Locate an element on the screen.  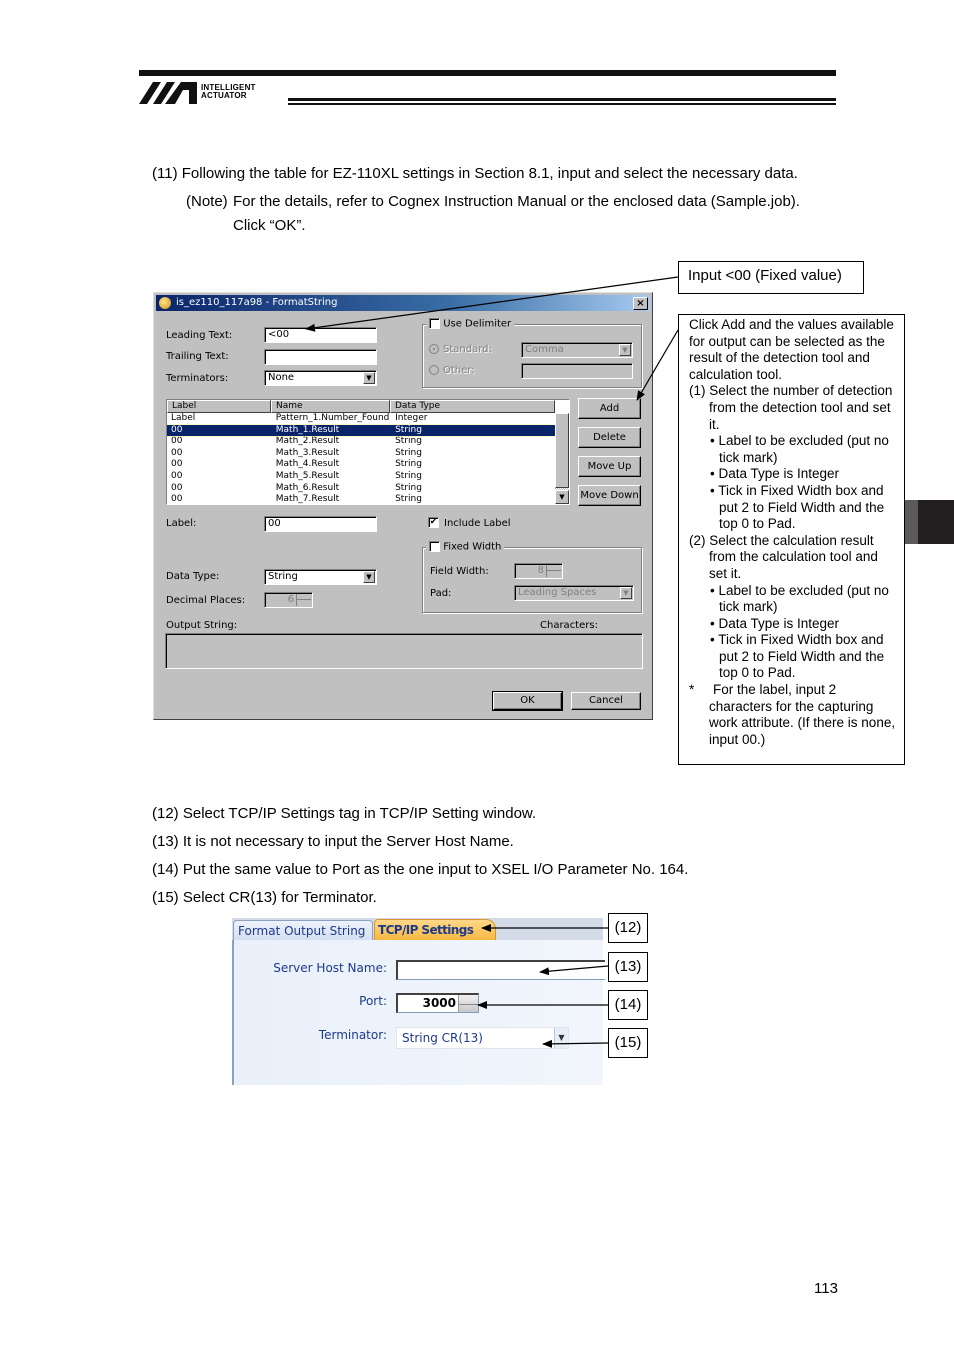
fixed-width-label: Fixed Width is located at coordinates (472, 547).